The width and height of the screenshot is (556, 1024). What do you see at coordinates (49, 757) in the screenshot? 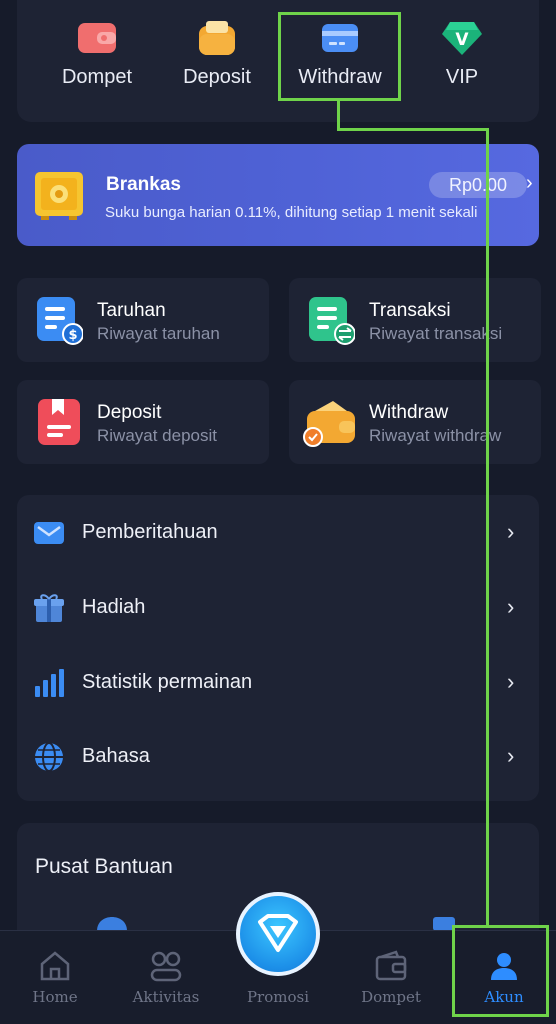
I see `globe-icon` at bounding box center [49, 757].